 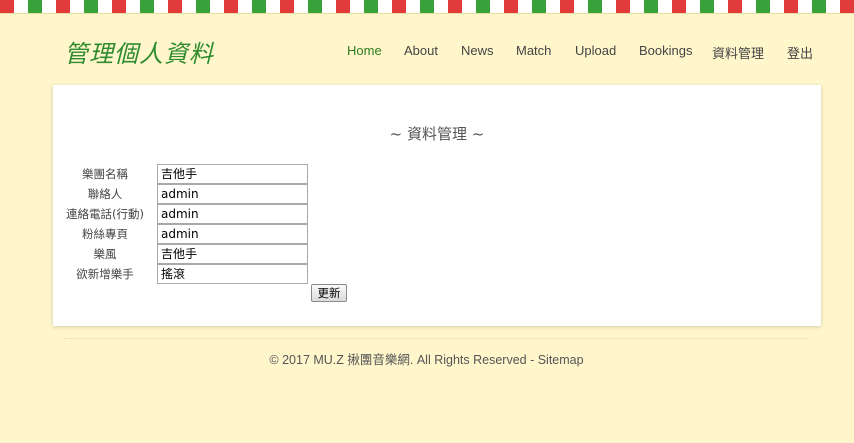 I want to click on band-name-label: 樂團名稱, so click(x=105, y=174).